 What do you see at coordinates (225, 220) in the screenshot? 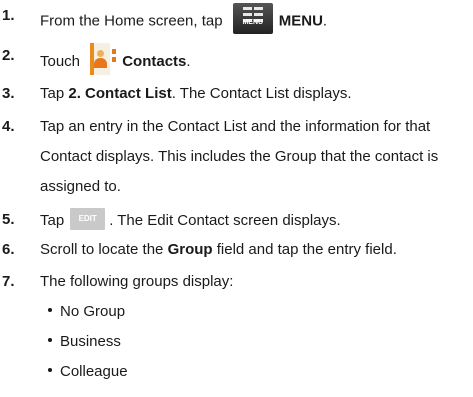
I see `step-text-post: . The Edit Contact screen displays.` at bounding box center [225, 220].